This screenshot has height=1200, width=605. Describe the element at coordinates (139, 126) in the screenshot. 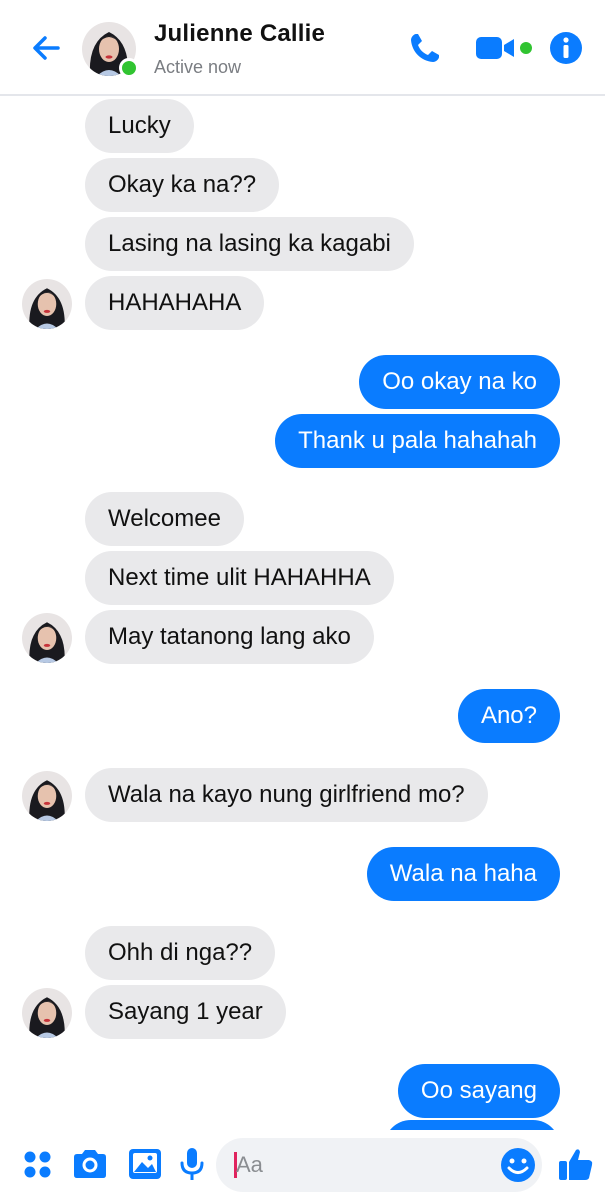

I see `message-bubble: Lucky` at that location.